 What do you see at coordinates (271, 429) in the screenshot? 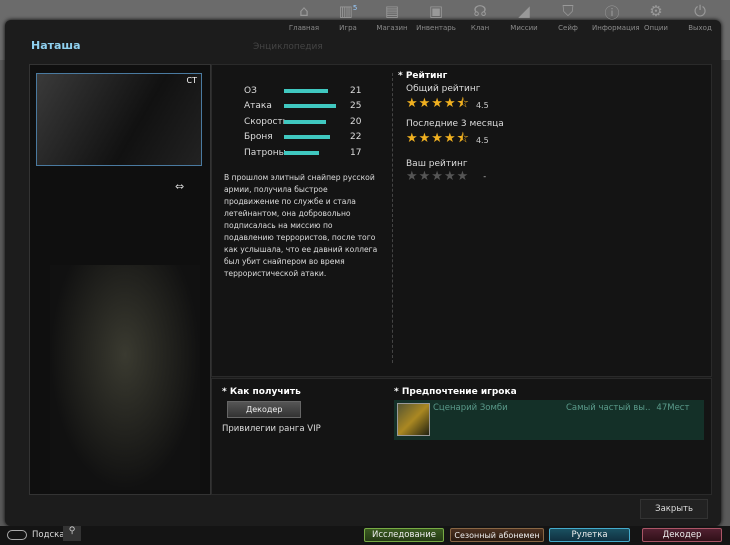
I see `vip-note: Привилегии ранга VIP` at bounding box center [271, 429].